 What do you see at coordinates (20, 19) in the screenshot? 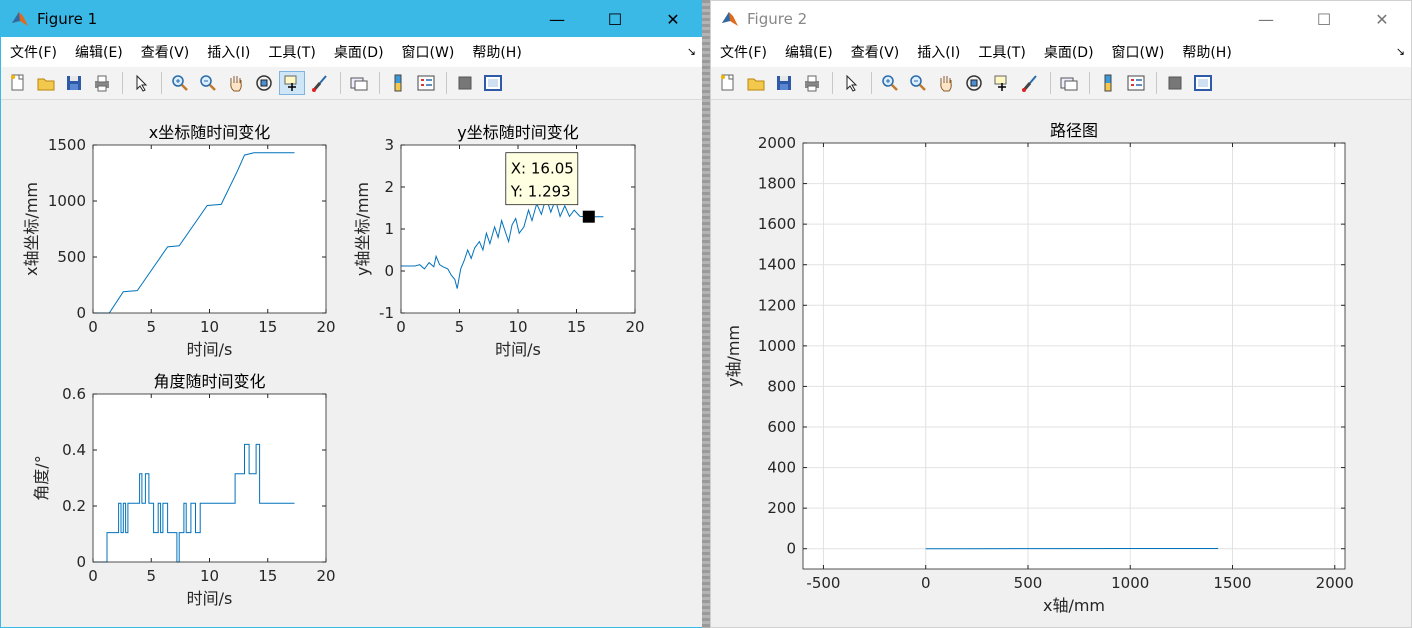
I see `matlab-logo-icon` at bounding box center [20, 19].